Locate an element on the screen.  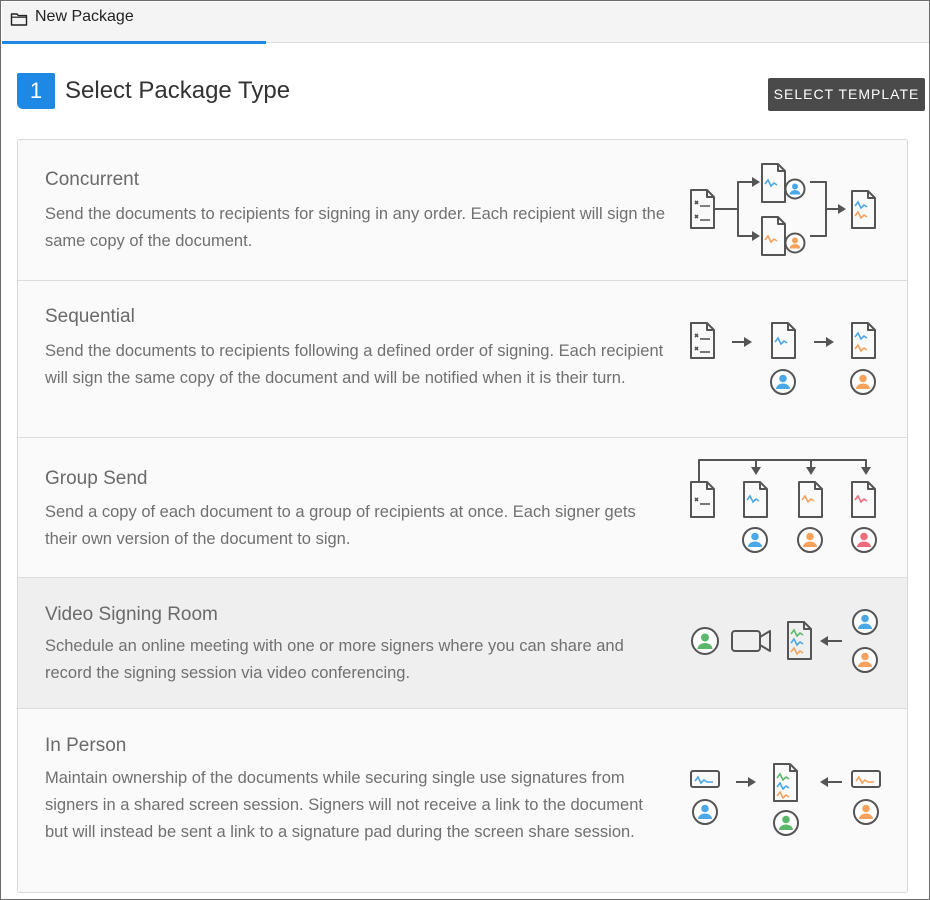
page-title: Select Package Type is located at coordinates (178, 90).